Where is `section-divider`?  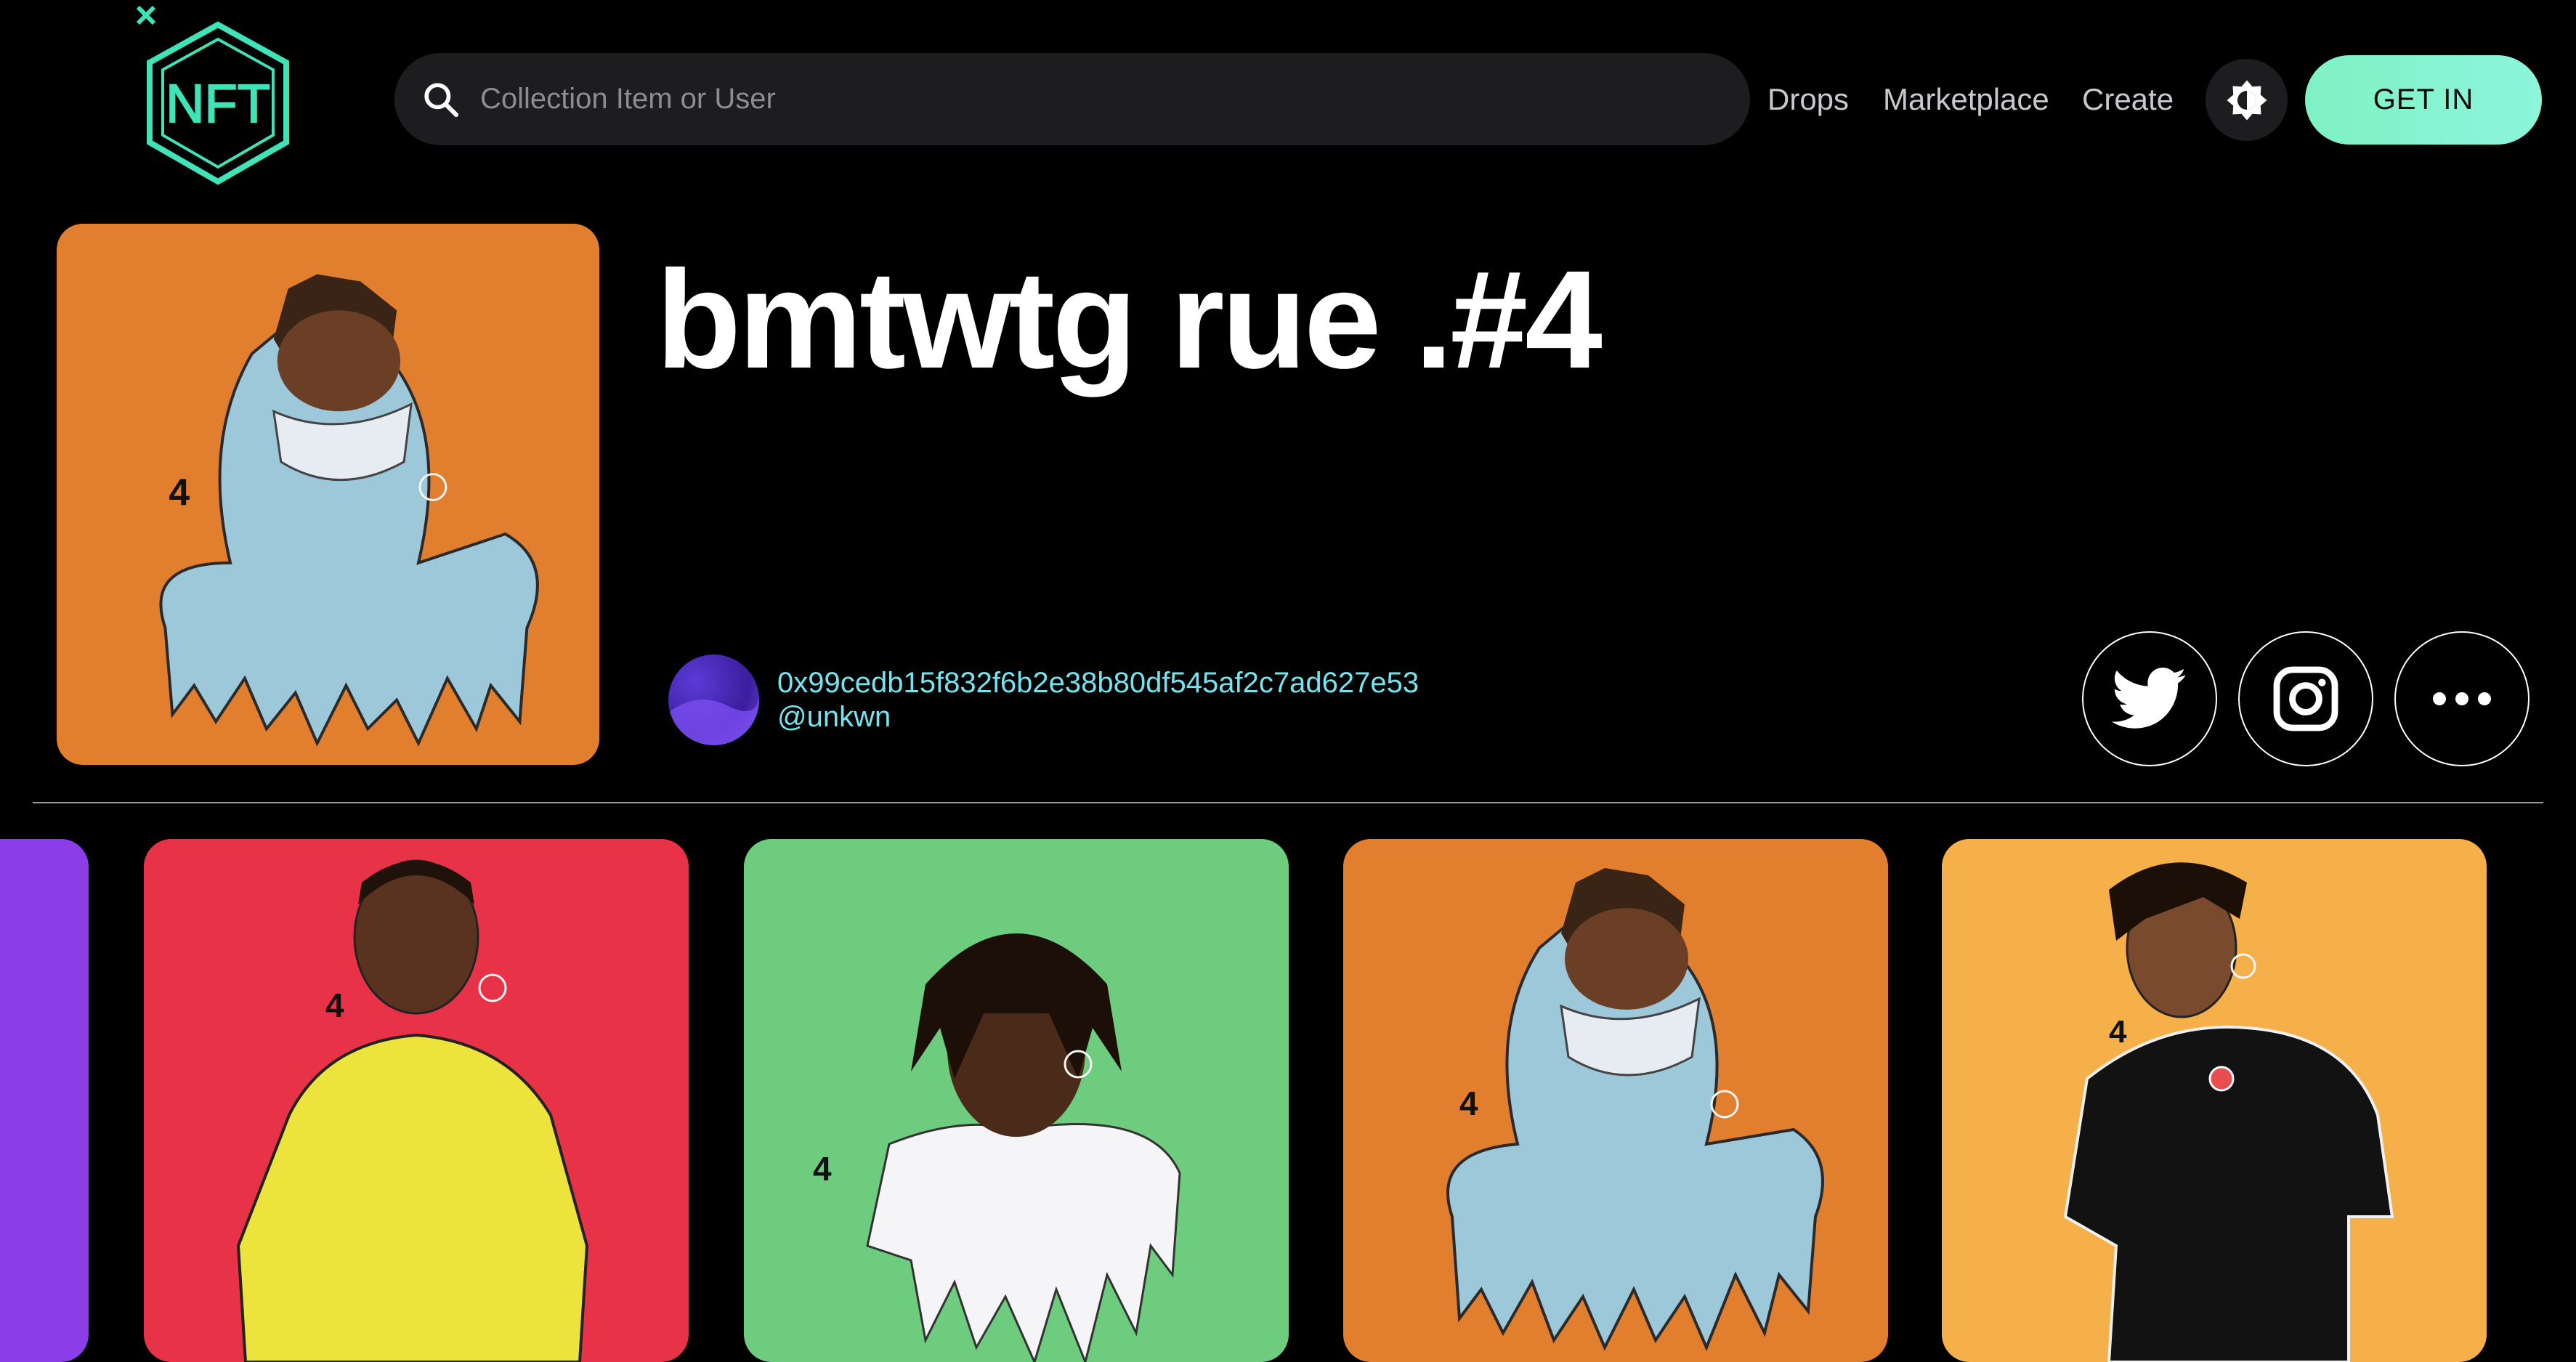 section-divider is located at coordinates (1288, 803).